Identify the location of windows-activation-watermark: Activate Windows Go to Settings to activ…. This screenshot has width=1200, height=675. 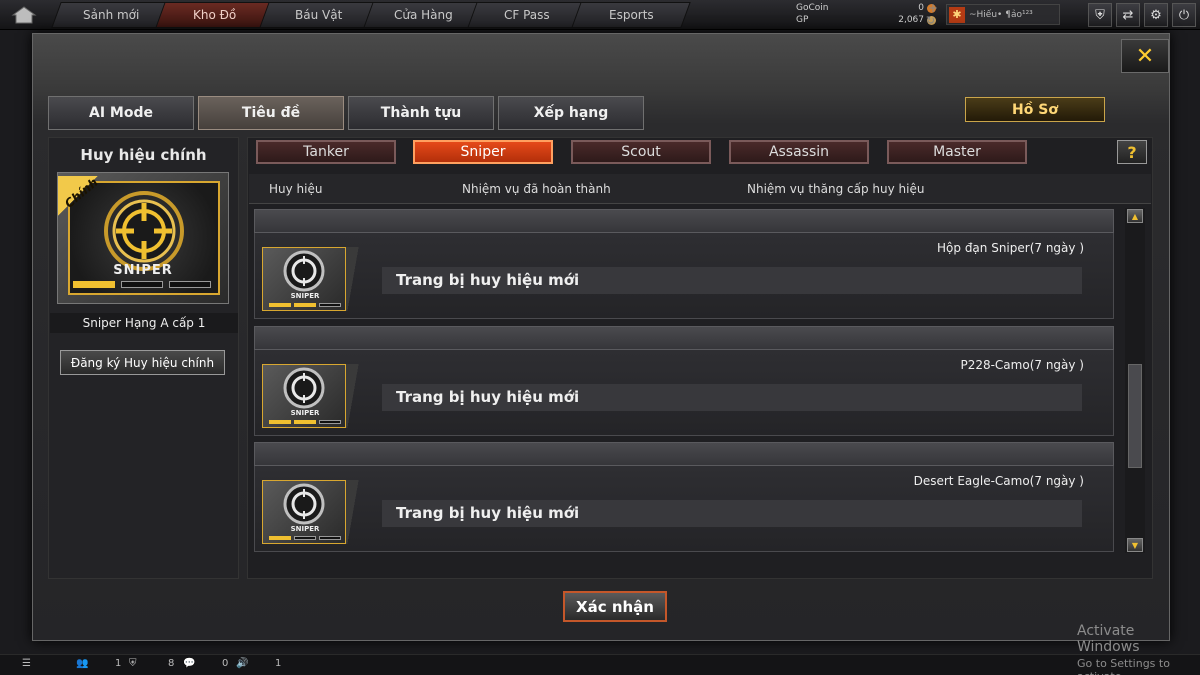
(1138, 649).